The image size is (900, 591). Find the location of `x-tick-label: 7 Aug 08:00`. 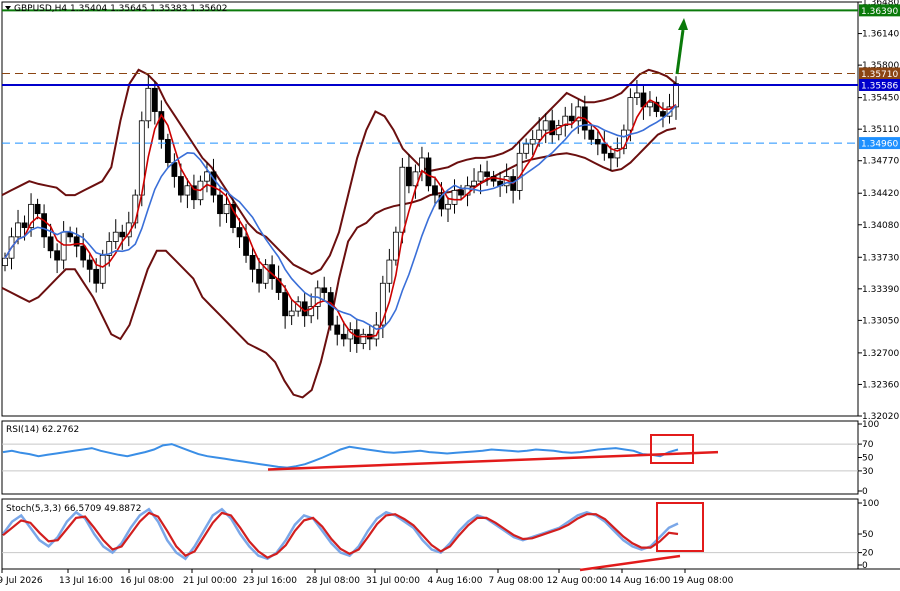

x-tick-label: 7 Aug 08:00 is located at coordinates (516, 581).